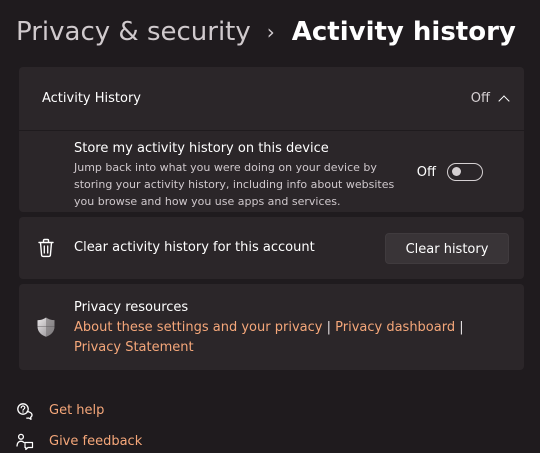 The width and height of the screenshot is (540, 453). I want to click on get-help-link: Get help, so click(76, 411).